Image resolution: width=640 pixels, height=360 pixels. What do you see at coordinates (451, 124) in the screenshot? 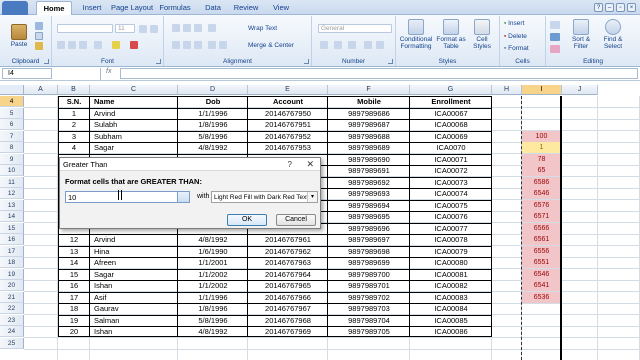
I see `table-cell: ICA00068` at bounding box center [451, 124].